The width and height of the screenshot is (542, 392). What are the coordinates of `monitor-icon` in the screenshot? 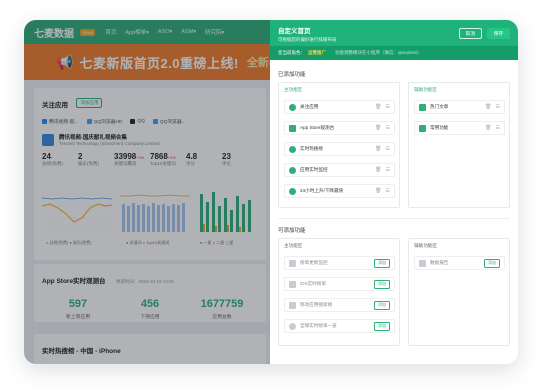 It's located at (292, 128).